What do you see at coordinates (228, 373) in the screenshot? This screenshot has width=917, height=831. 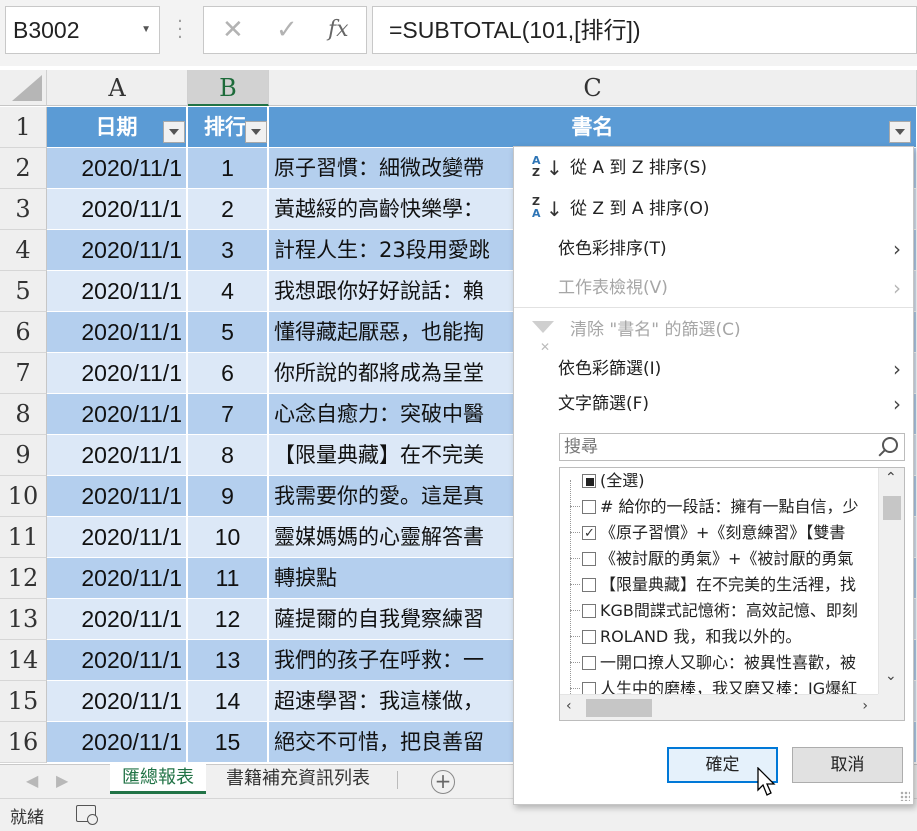 I see `rank-cell: 6` at bounding box center [228, 373].